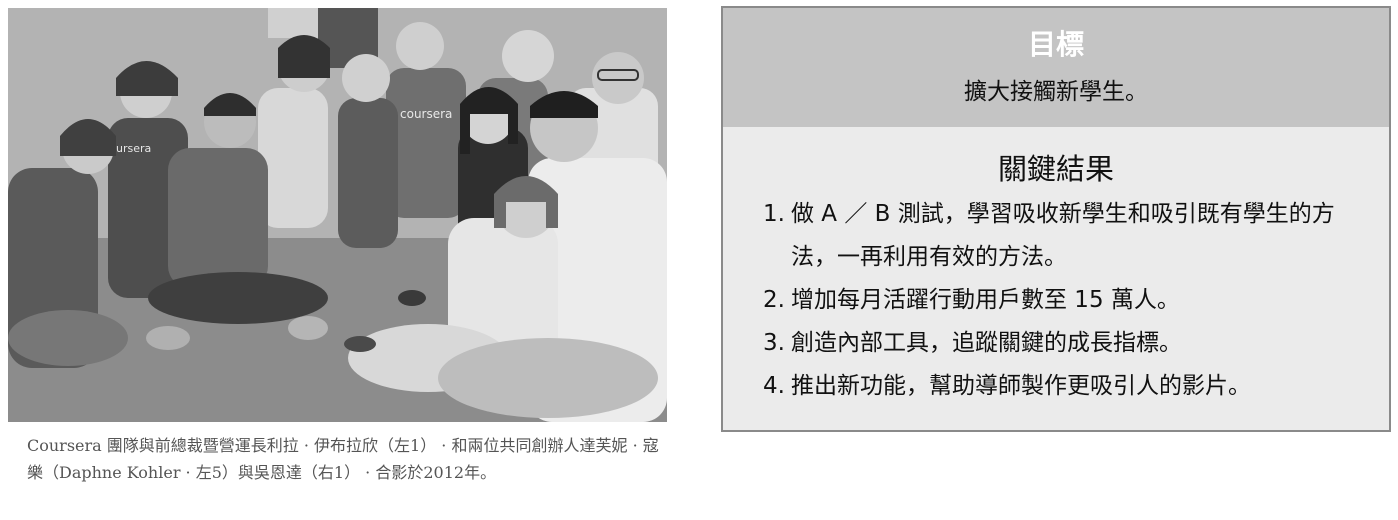  I want to click on key-results-heading: 關鍵結果, so click(1055, 169).